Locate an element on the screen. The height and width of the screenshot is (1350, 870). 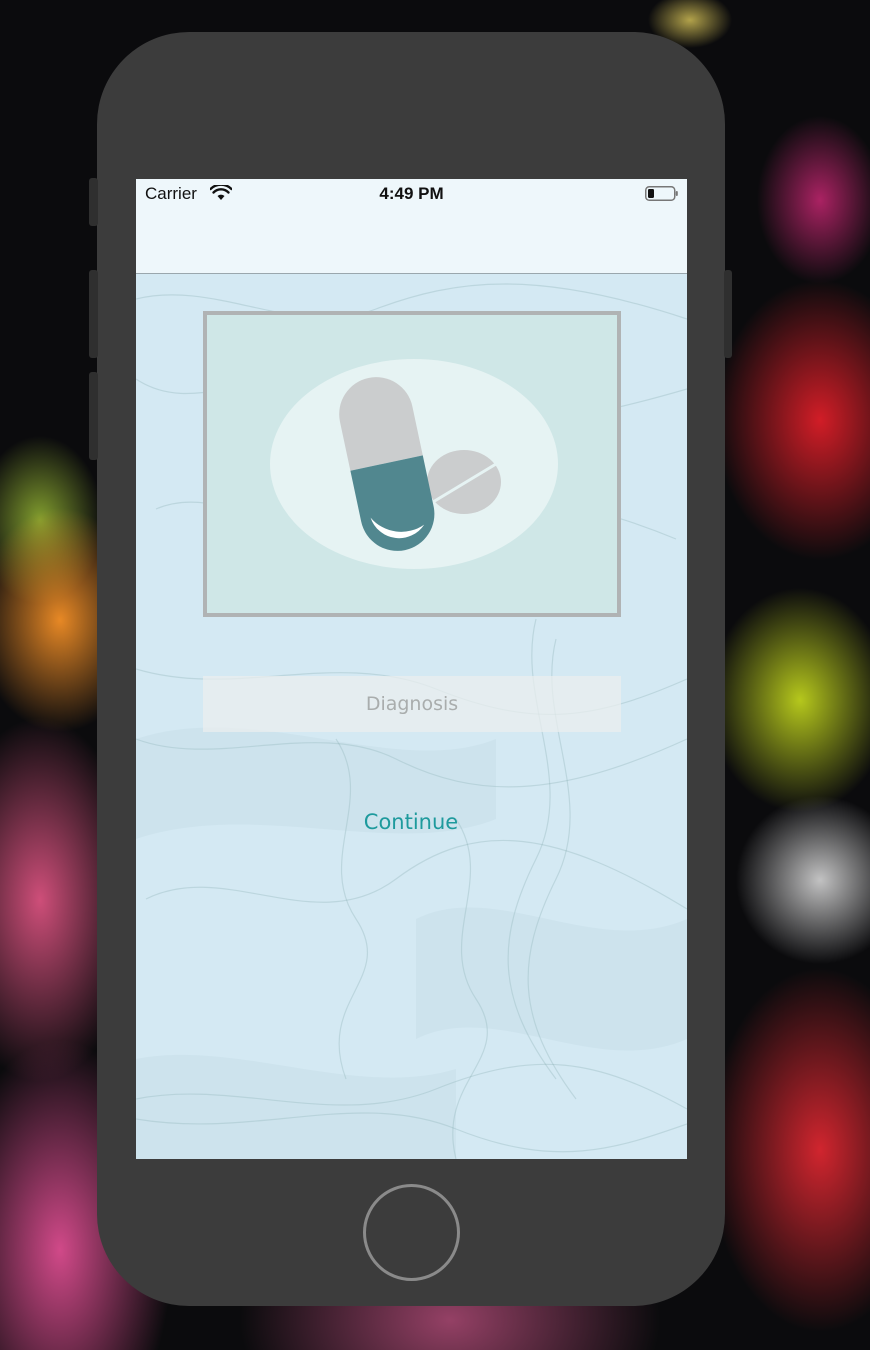
home-button is located at coordinates (411, 1232).